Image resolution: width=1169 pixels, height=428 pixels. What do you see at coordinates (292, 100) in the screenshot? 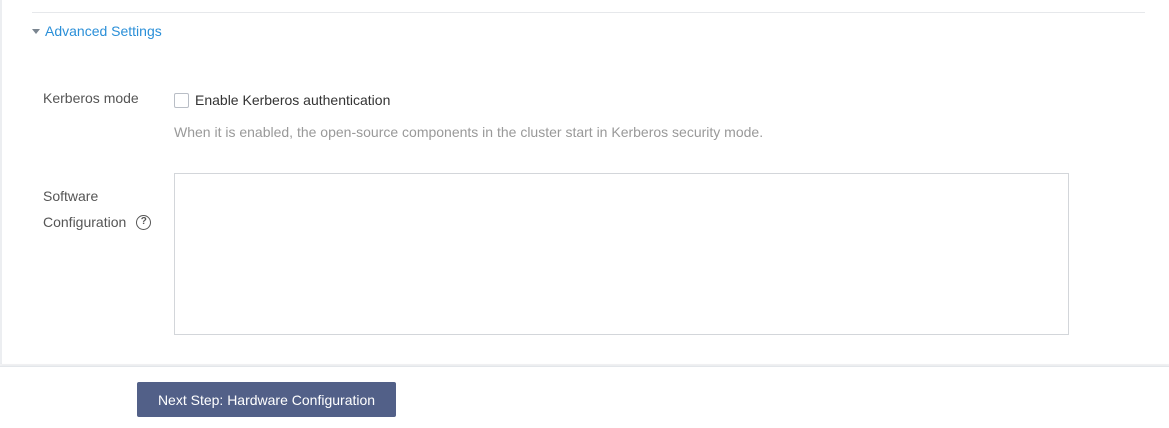
I see `enable-kerberos-label: Enable Kerberos authentication` at bounding box center [292, 100].